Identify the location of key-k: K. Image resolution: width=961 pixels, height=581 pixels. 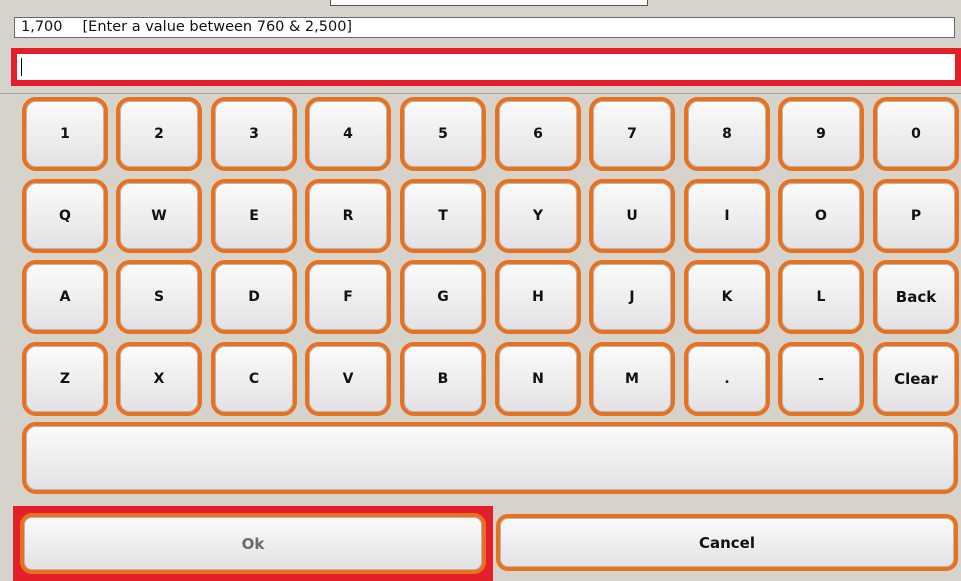
(727, 297).